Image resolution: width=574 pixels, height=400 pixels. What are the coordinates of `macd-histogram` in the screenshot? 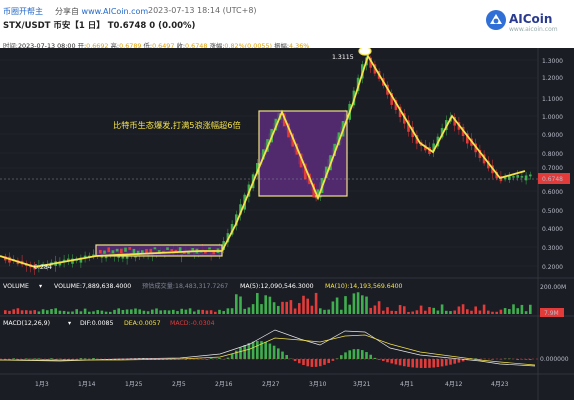 It's located at (268, 354).